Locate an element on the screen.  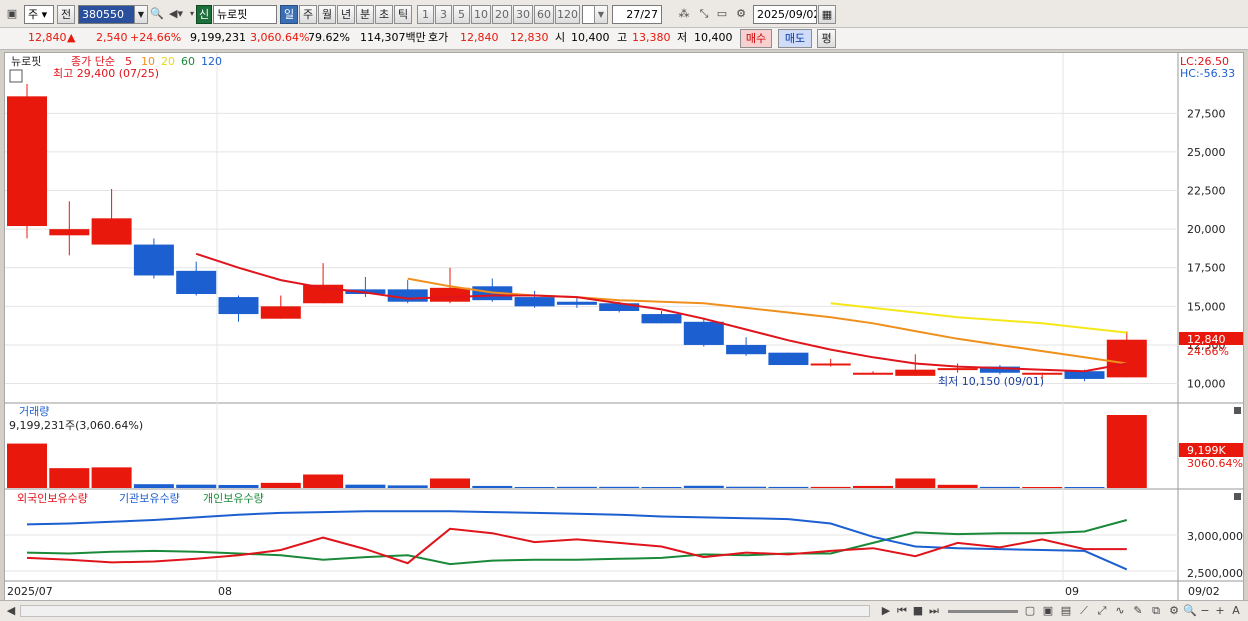
speaker-icon: ◀▾ is located at coordinates (176, 14).